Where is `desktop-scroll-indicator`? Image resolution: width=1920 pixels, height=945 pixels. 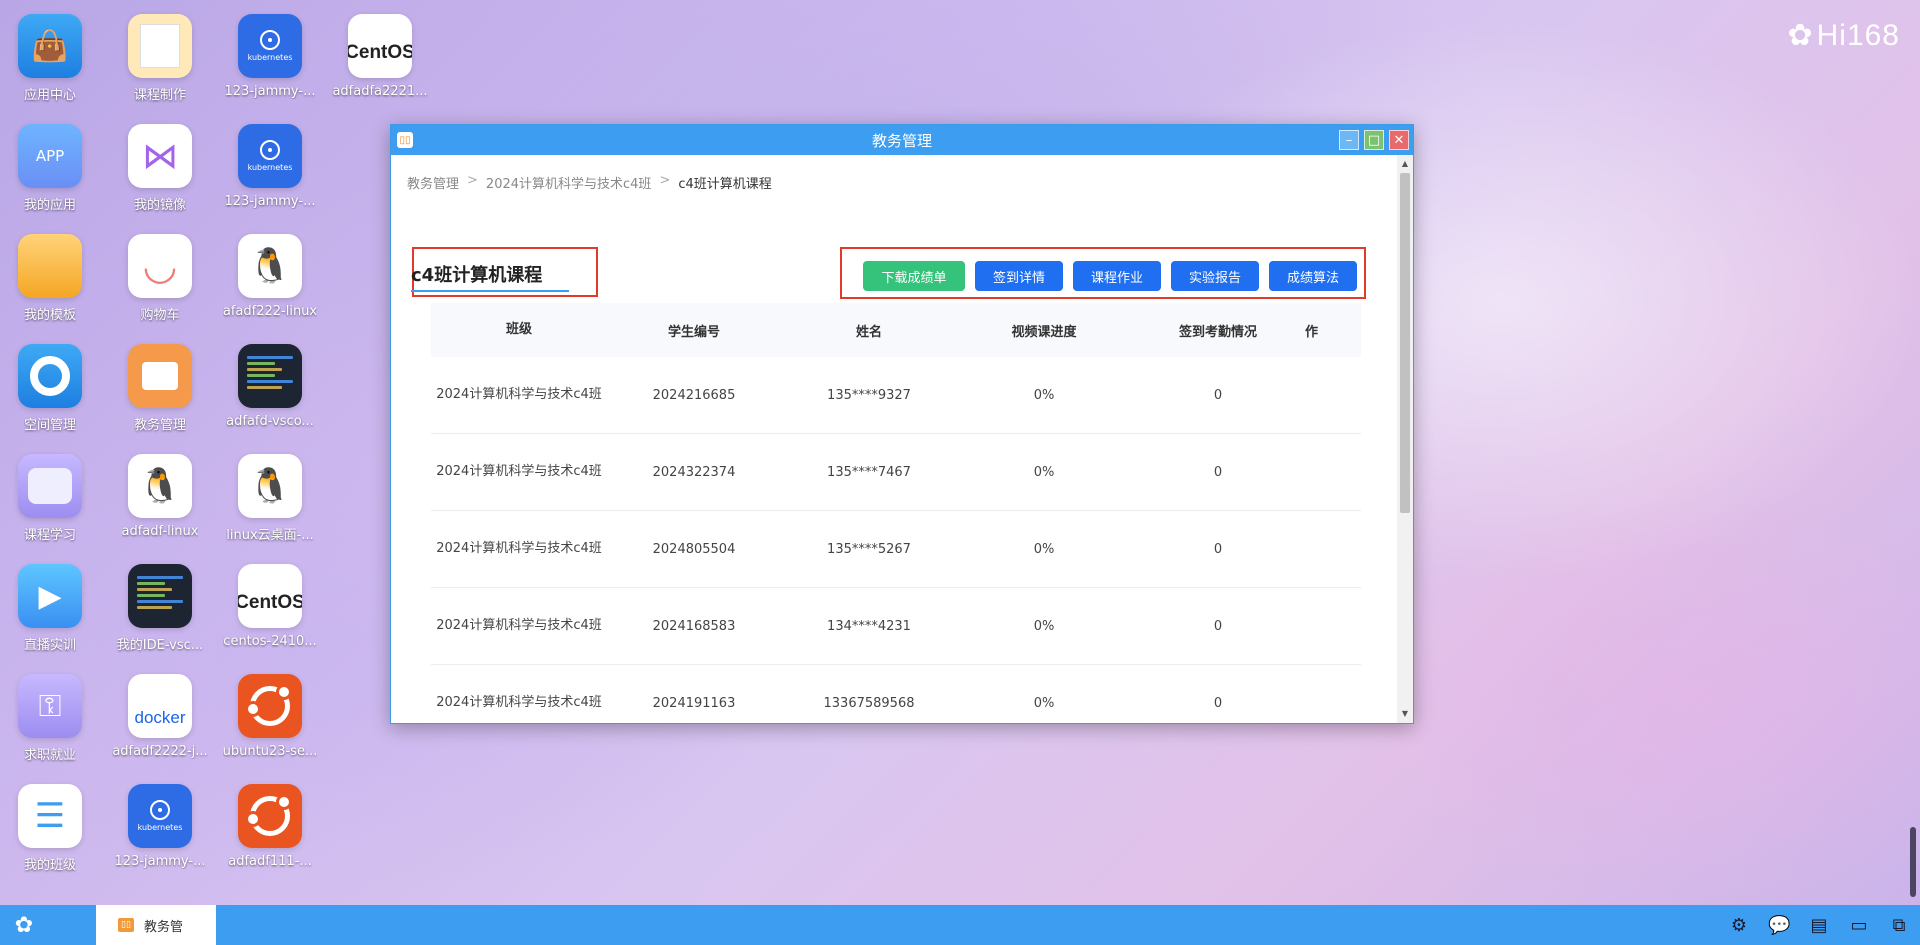
desktop-scroll-indicator is located at coordinates (1913, 862).